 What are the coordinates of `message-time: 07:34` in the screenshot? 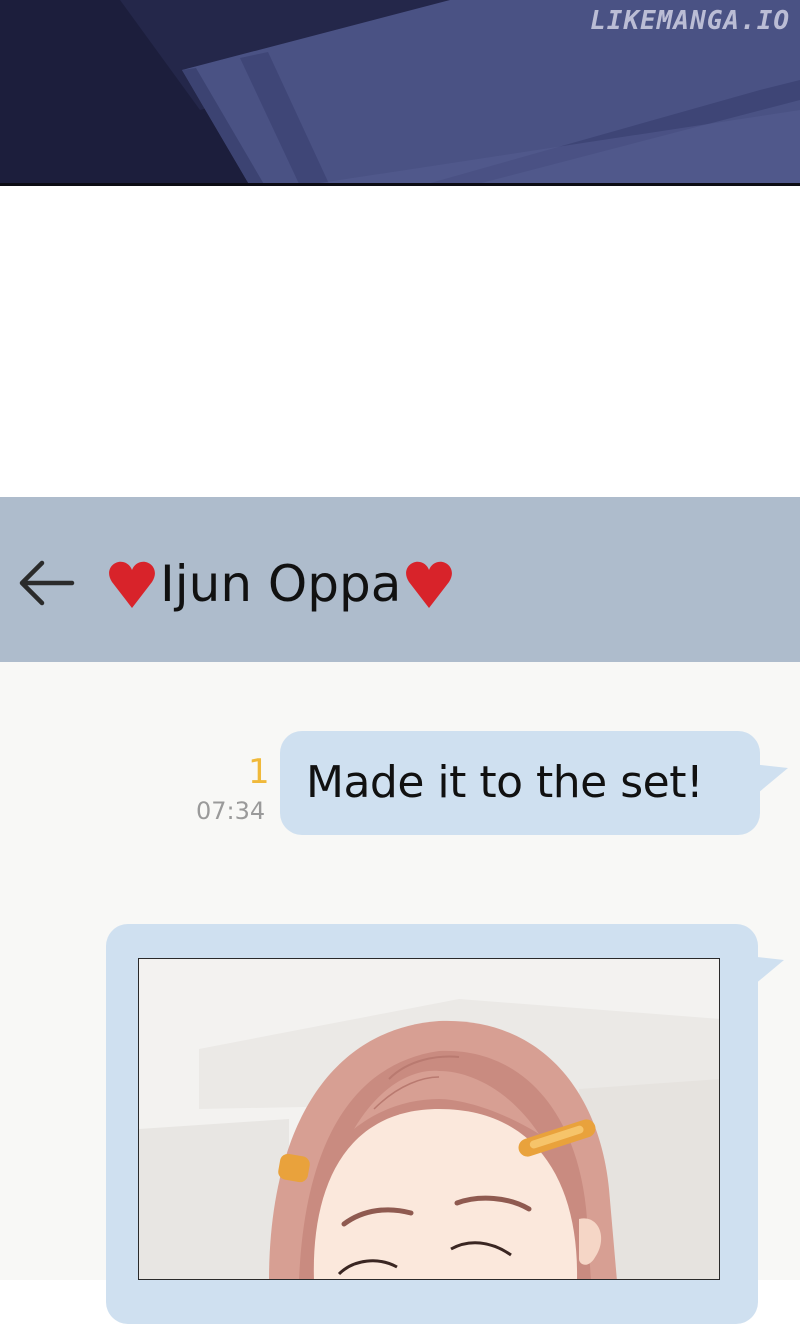 It's located at (231, 811).